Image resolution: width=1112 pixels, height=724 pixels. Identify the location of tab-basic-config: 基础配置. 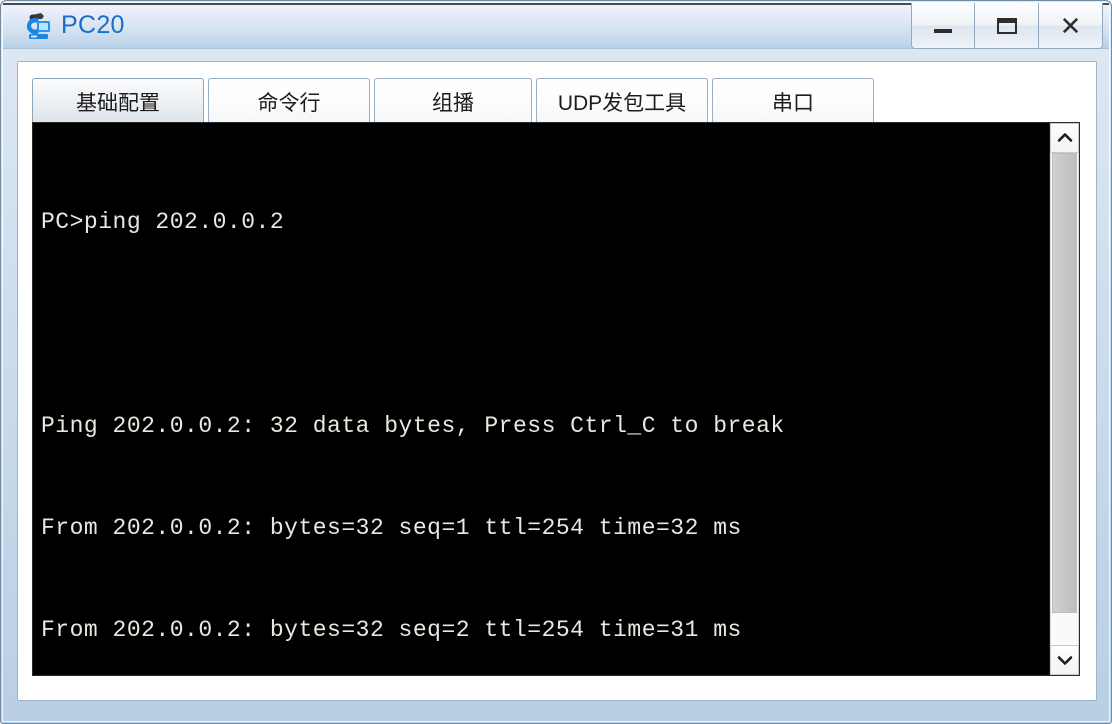
(118, 101).